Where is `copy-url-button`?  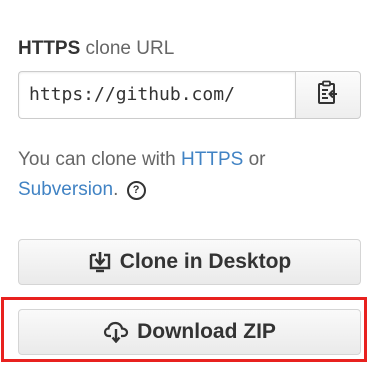
copy-url-button is located at coordinates (328, 95).